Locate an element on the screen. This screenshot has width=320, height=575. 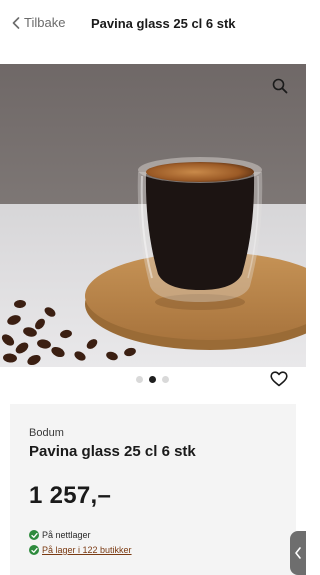
carousel-dots is located at coordinates (152, 379).